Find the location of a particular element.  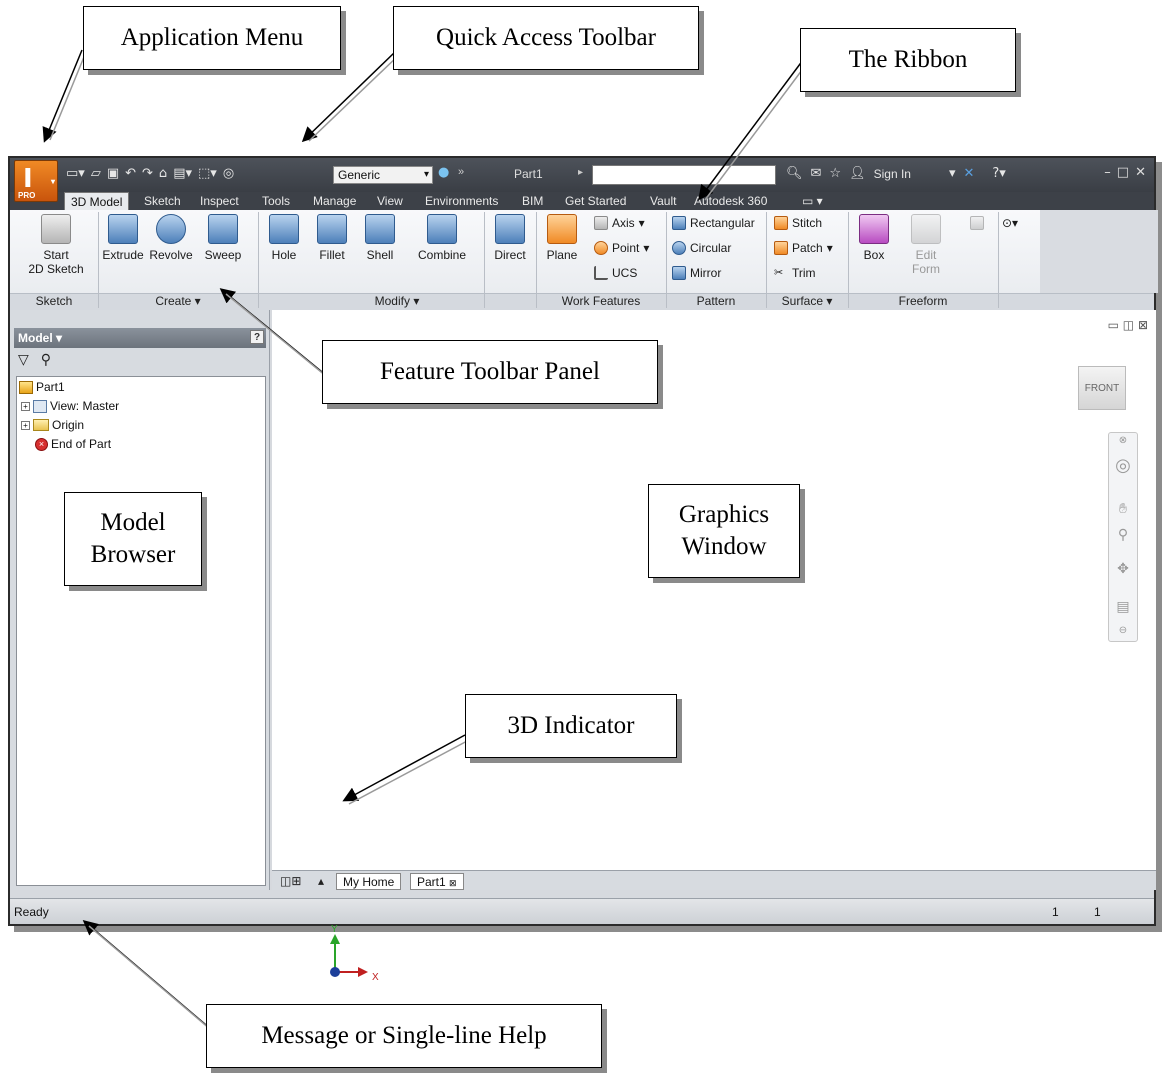

stitch-button: Stitch is located at coordinates (798, 223).